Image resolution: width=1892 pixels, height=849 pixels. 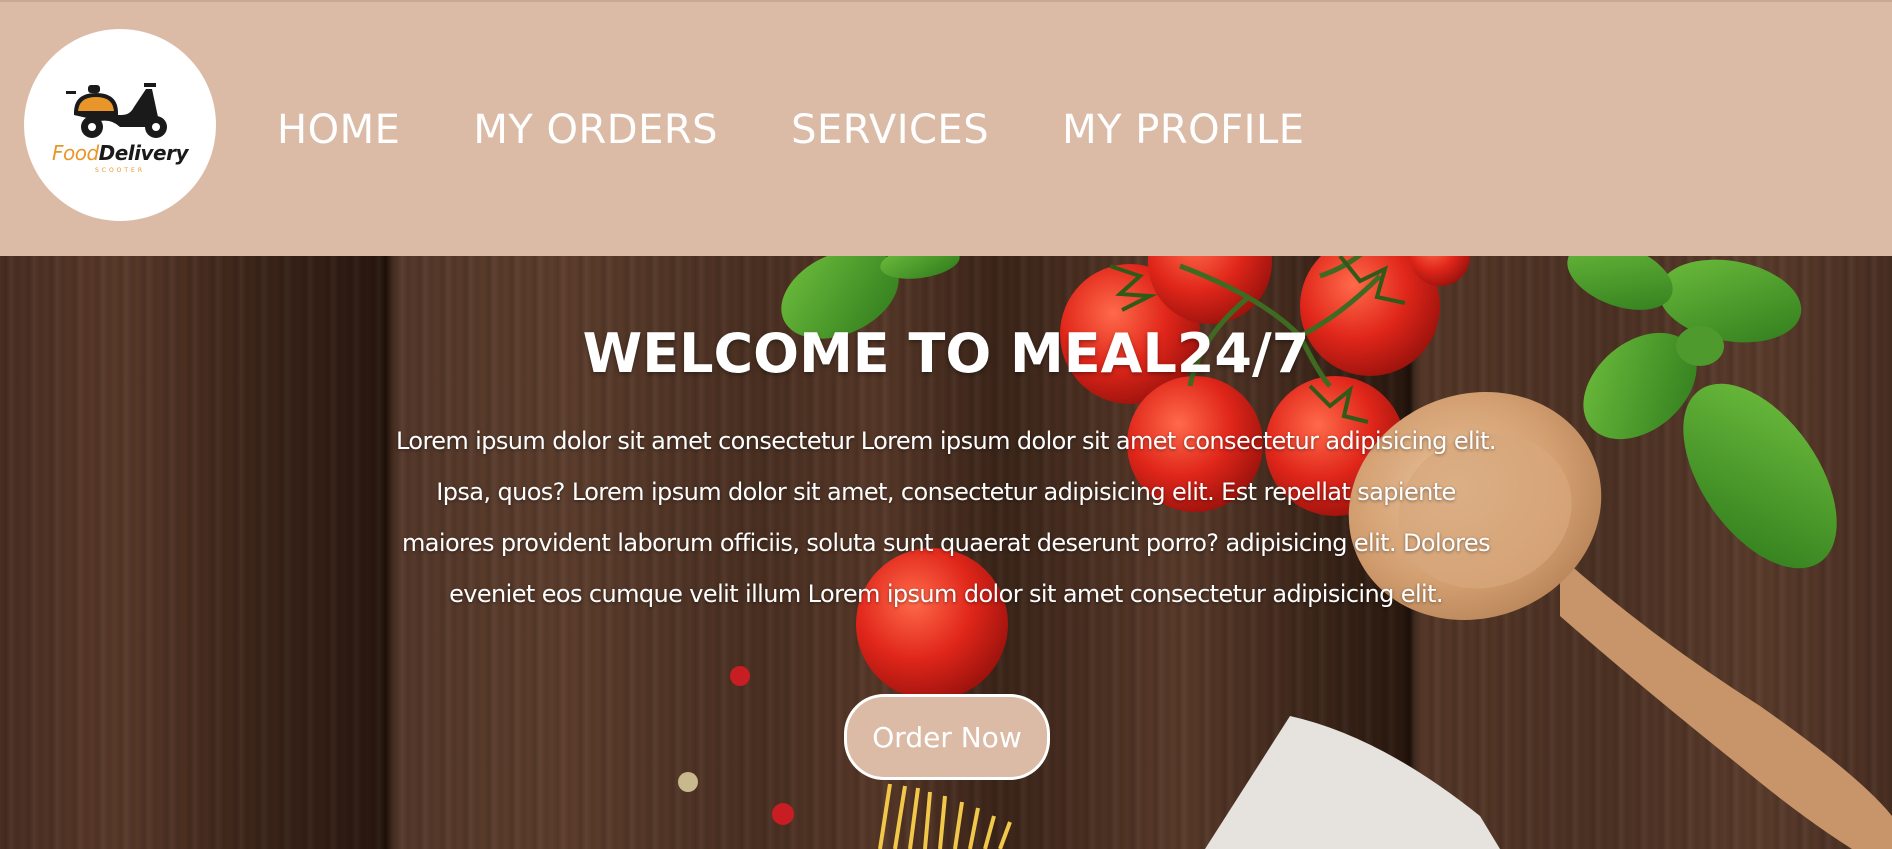 What do you see at coordinates (595, 130) in the screenshot?
I see `nav-item-my-orders: MY ORDERS` at bounding box center [595, 130].